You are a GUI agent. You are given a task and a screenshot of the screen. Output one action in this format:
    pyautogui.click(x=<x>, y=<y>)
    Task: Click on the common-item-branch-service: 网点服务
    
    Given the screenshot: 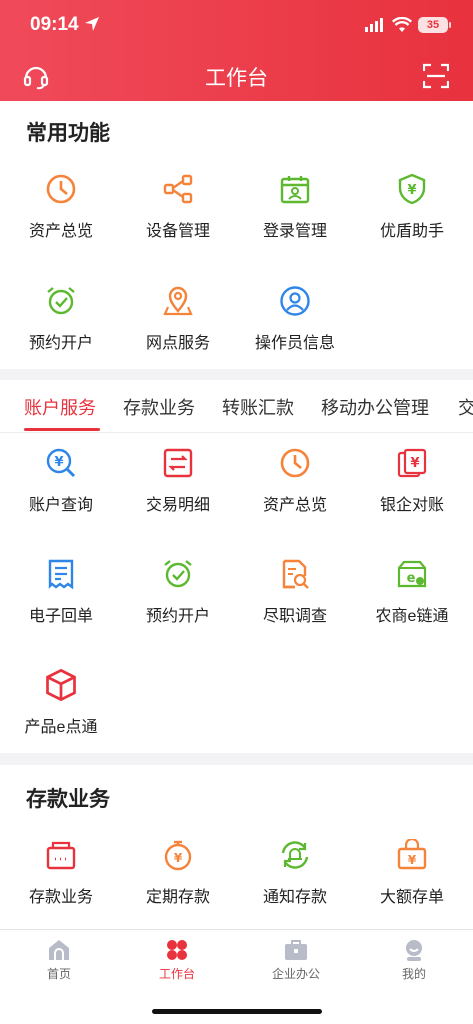 What is the action you would take?
    pyautogui.click(x=178, y=335)
    